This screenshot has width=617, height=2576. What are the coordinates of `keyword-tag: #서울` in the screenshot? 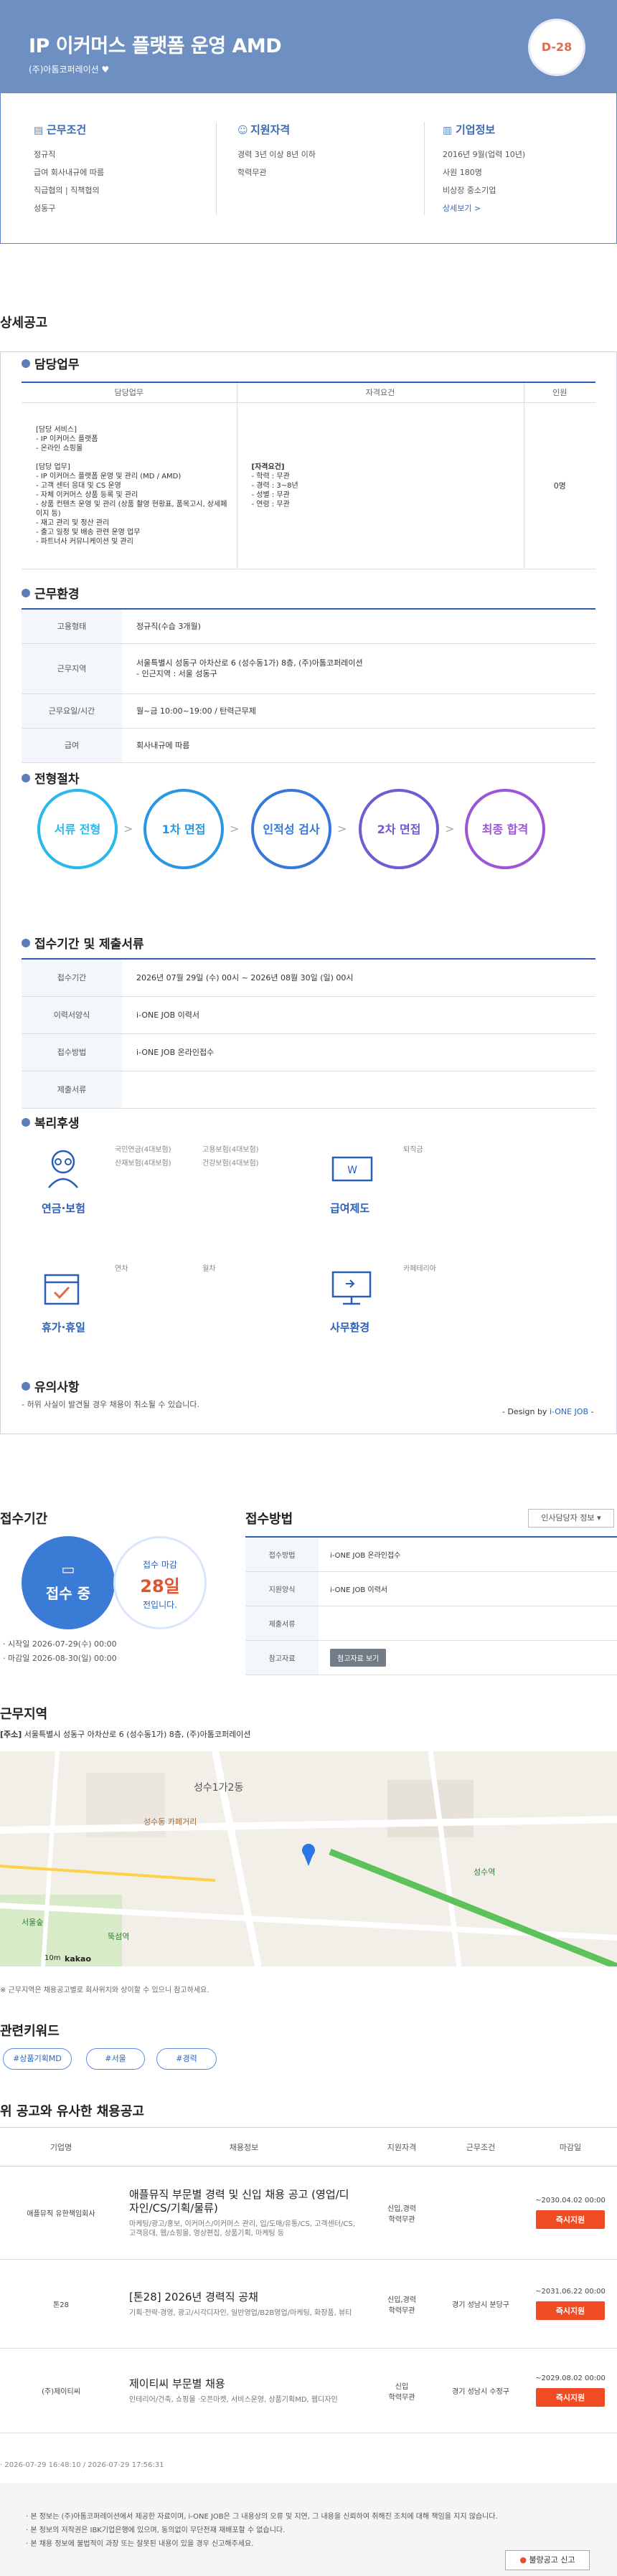 It's located at (115, 2059).